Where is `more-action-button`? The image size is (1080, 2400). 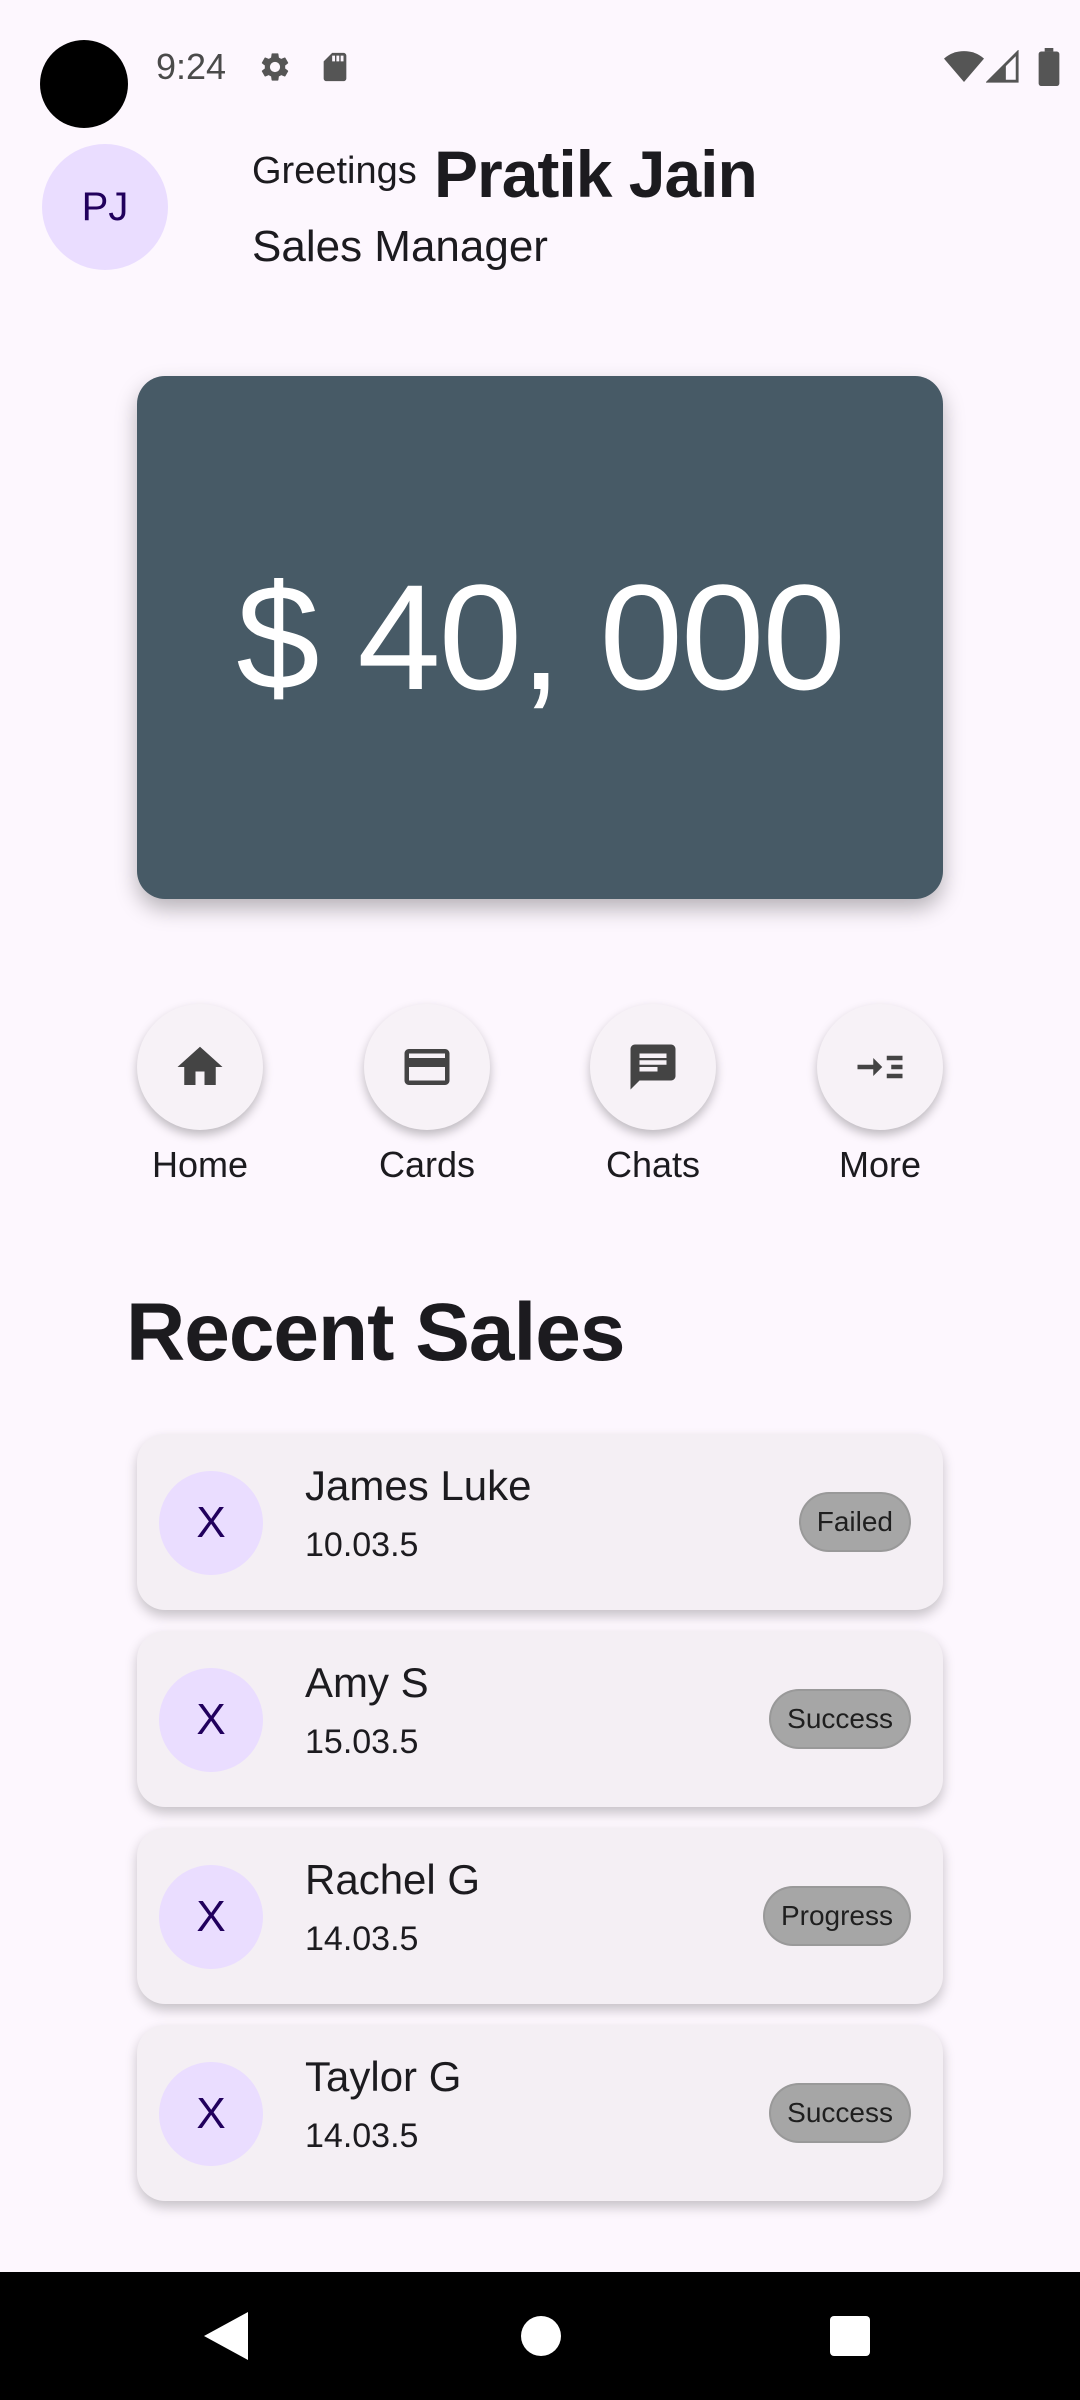 more-action-button is located at coordinates (880, 1067).